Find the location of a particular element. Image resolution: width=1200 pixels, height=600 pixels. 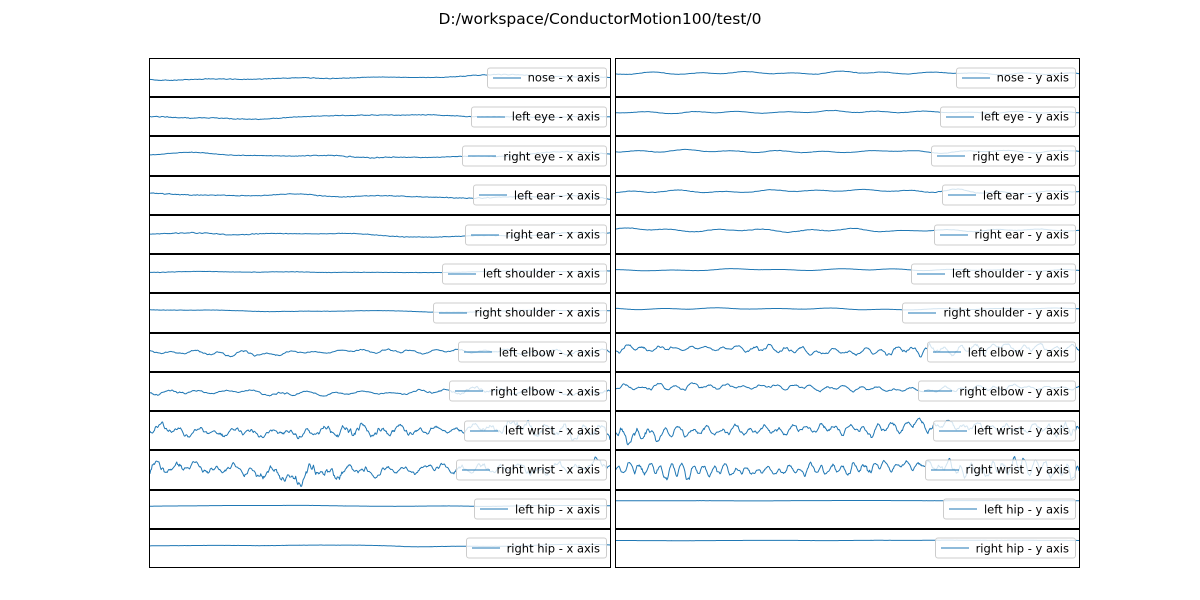

legend-right-eye-x: right eye - x axis is located at coordinates (534, 156).